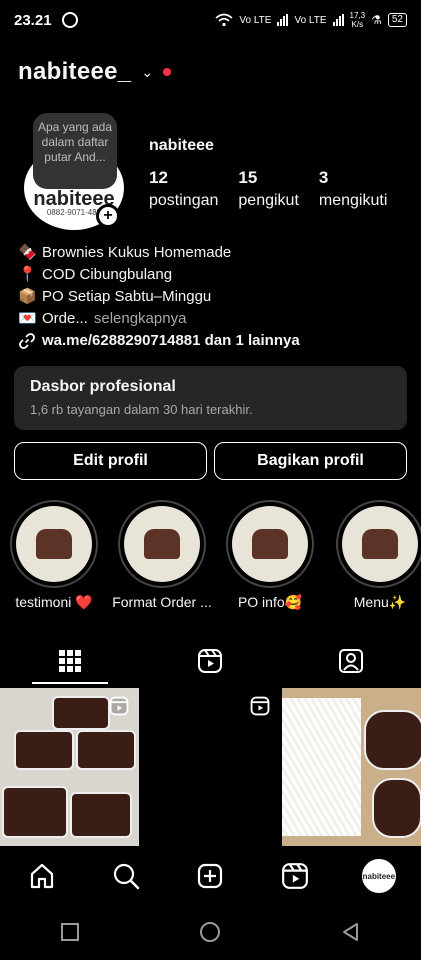 The height and width of the screenshot is (960, 421). I want to click on grid-icon, so click(70, 661).